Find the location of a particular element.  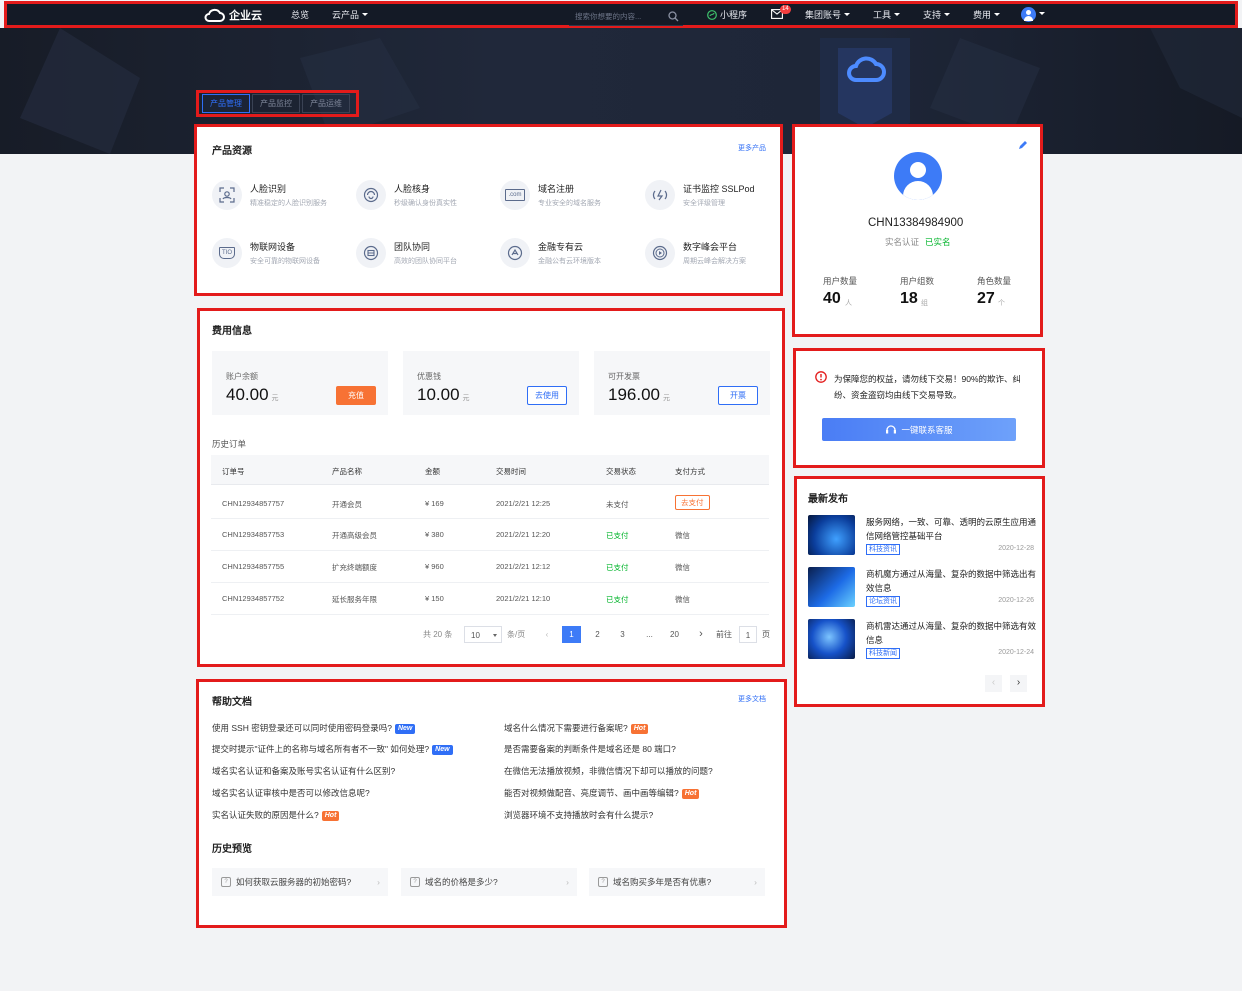

help-link: 域名什么情况下需要进行备案呢? Hot is located at coordinates (576, 728).